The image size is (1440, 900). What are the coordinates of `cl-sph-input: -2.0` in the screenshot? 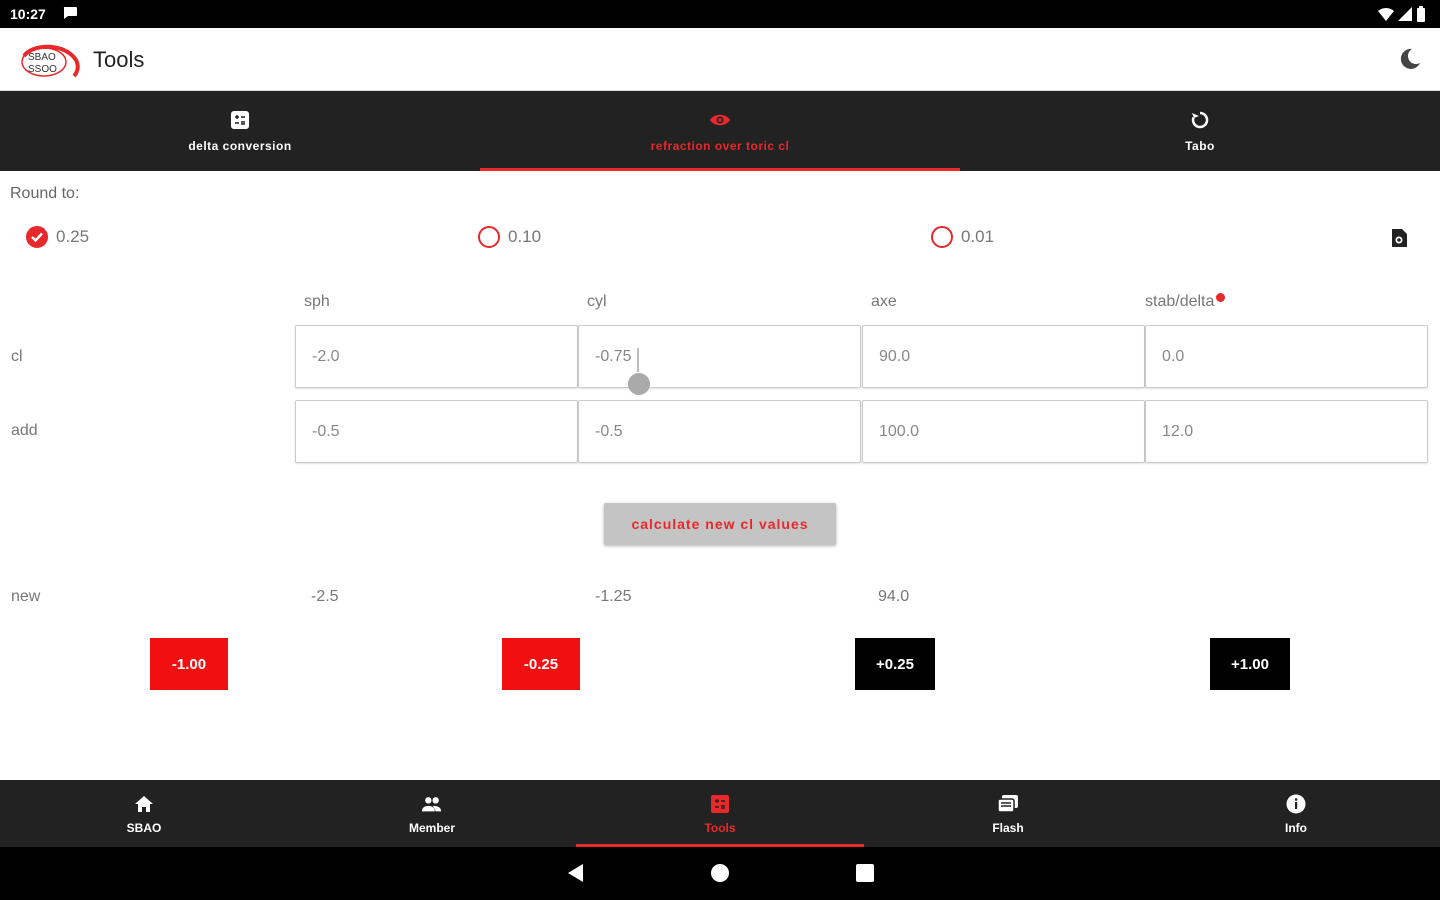 It's located at (436, 356).